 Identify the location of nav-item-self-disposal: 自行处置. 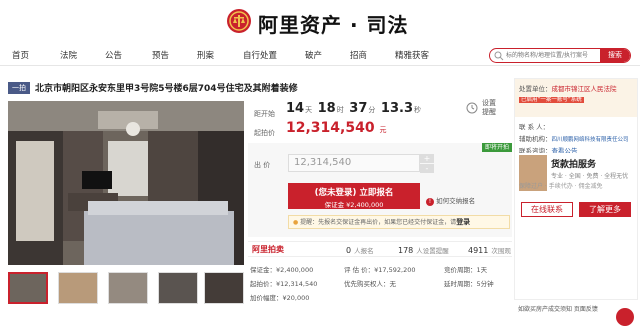
(260, 55).